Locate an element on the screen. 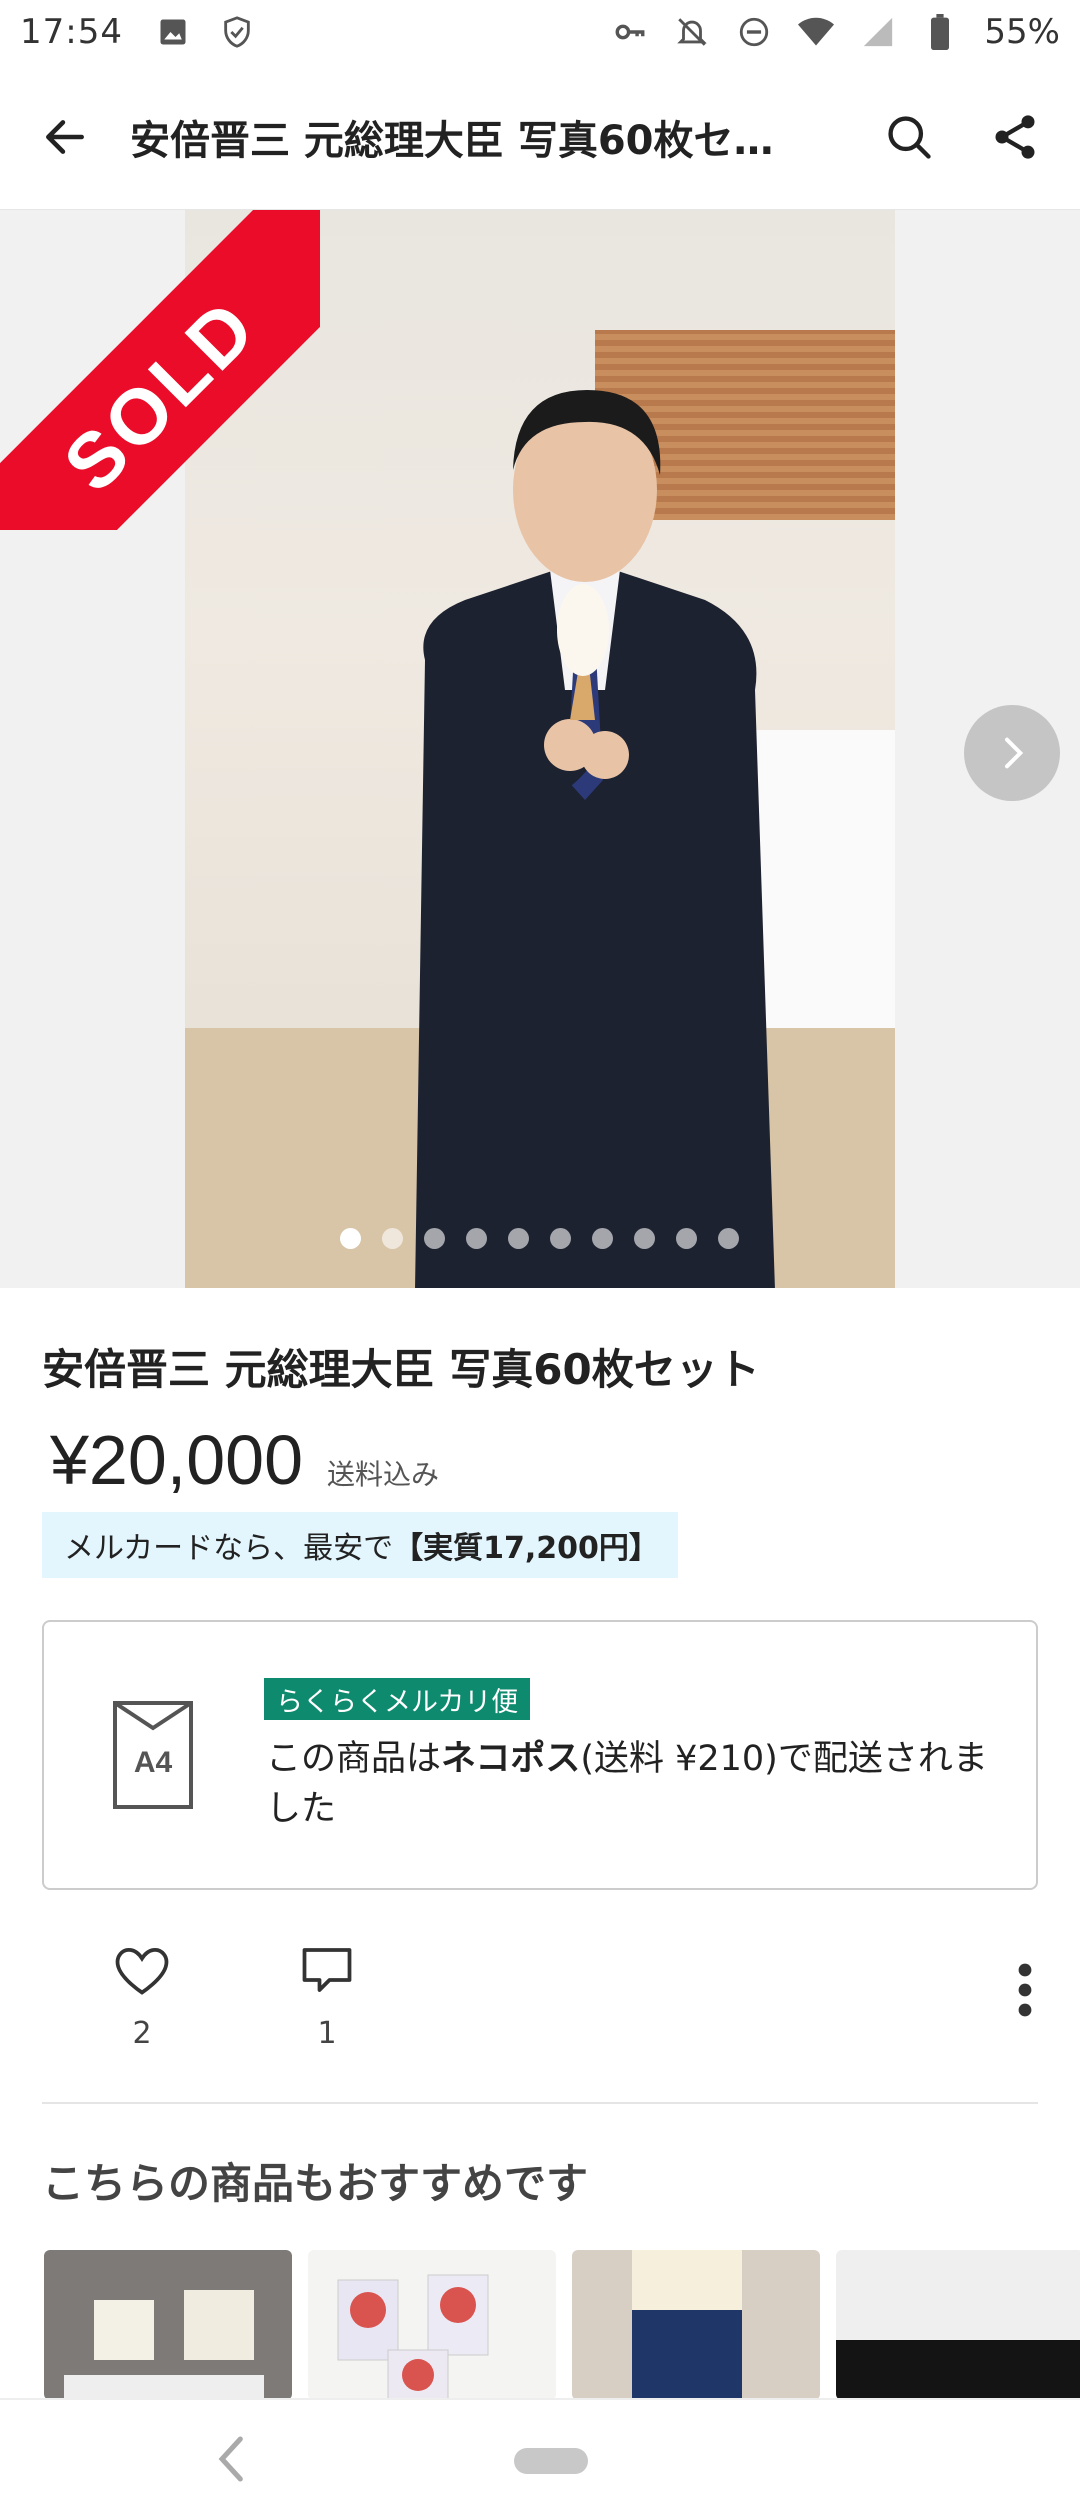  nav-back-icon is located at coordinates (232, 2459).